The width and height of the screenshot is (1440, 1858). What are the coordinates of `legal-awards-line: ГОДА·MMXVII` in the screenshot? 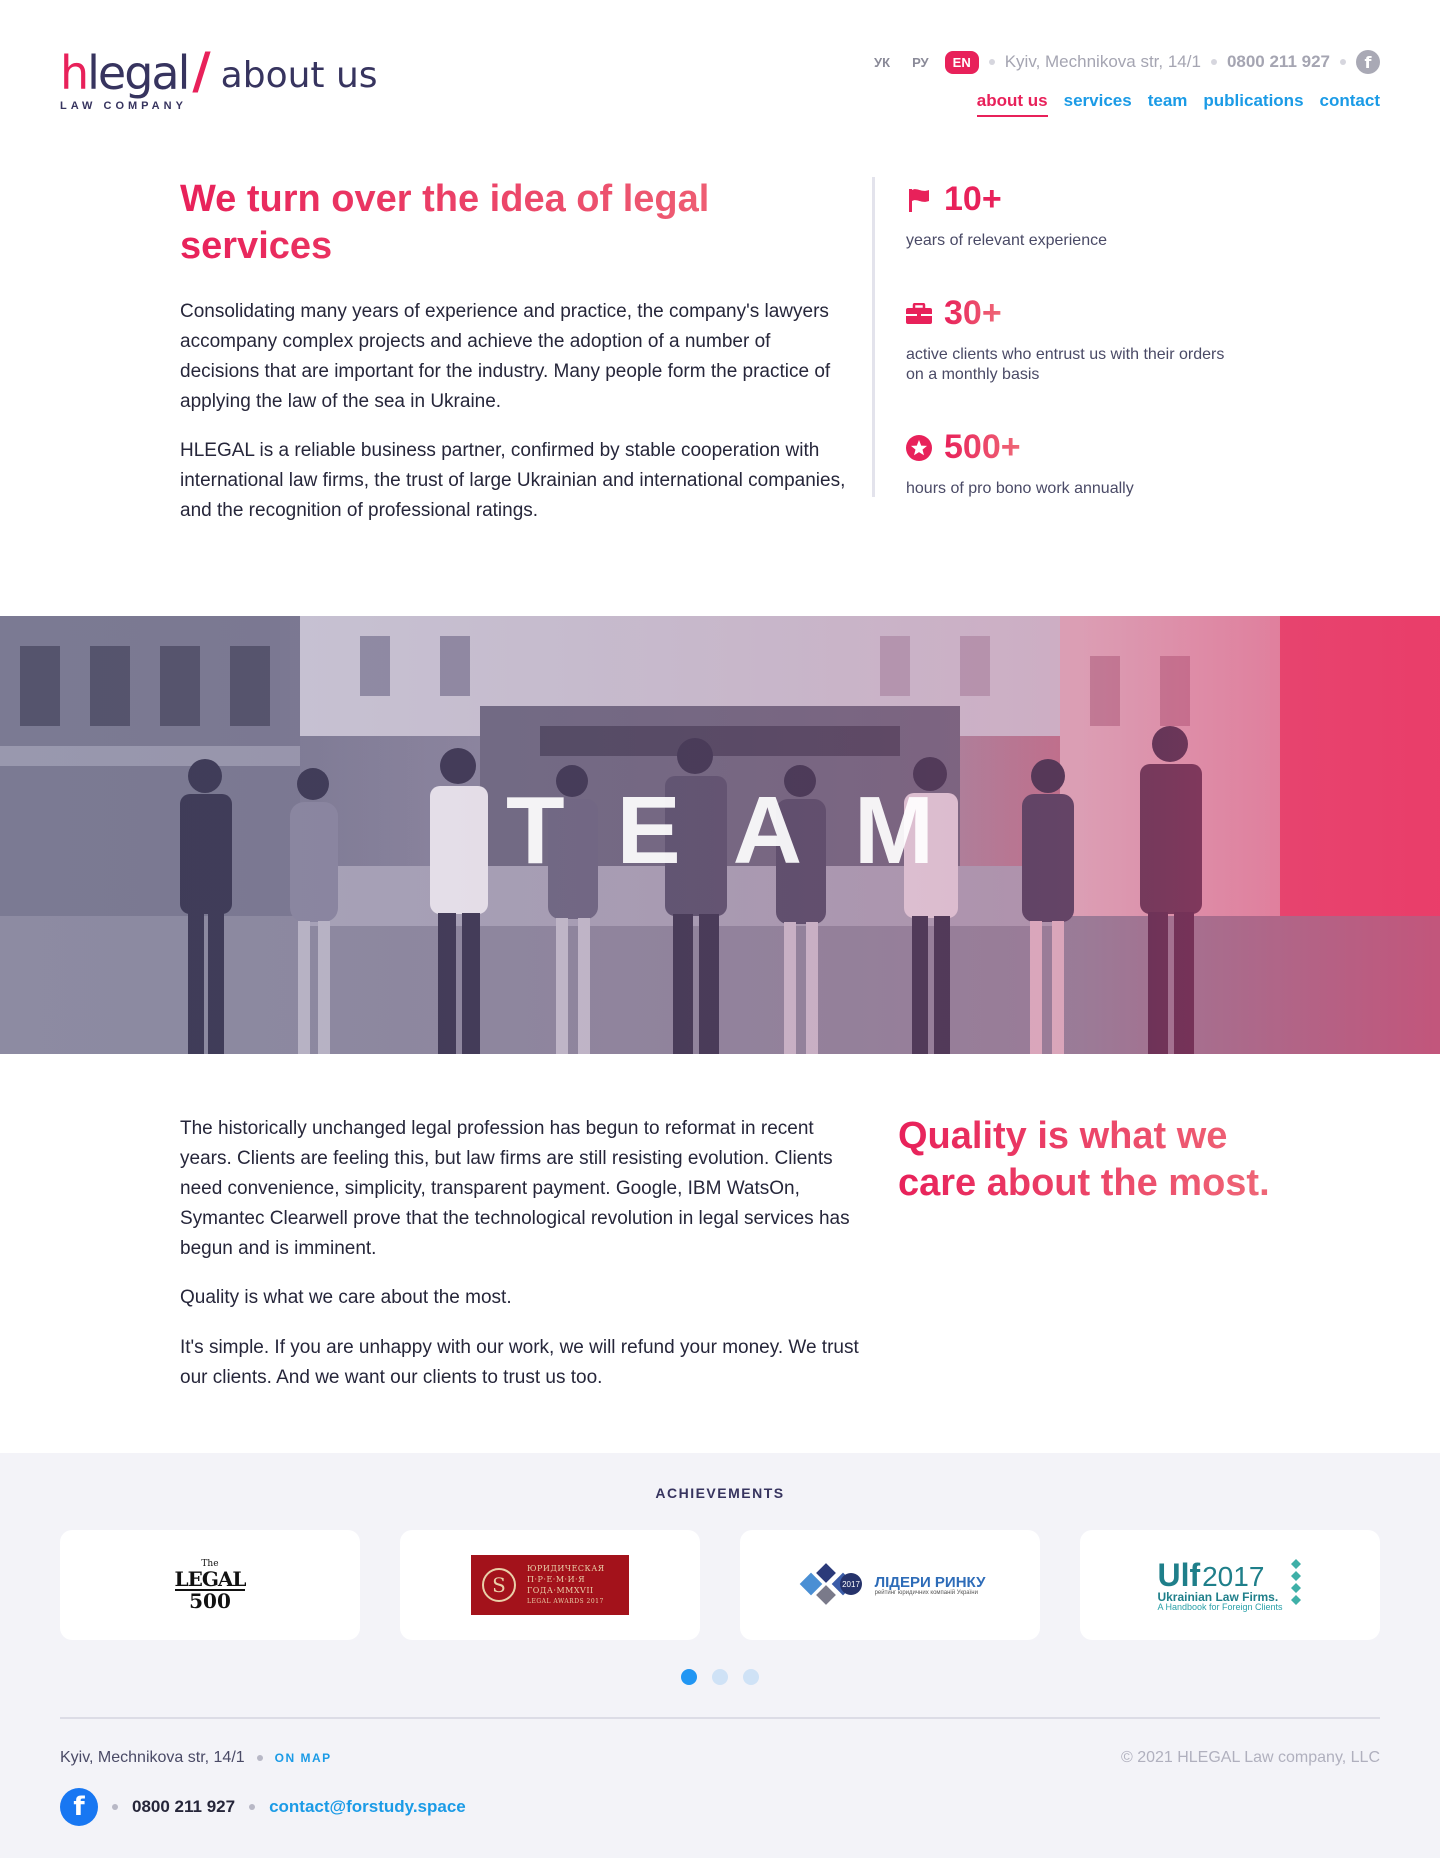 It's located at (560, 1590).